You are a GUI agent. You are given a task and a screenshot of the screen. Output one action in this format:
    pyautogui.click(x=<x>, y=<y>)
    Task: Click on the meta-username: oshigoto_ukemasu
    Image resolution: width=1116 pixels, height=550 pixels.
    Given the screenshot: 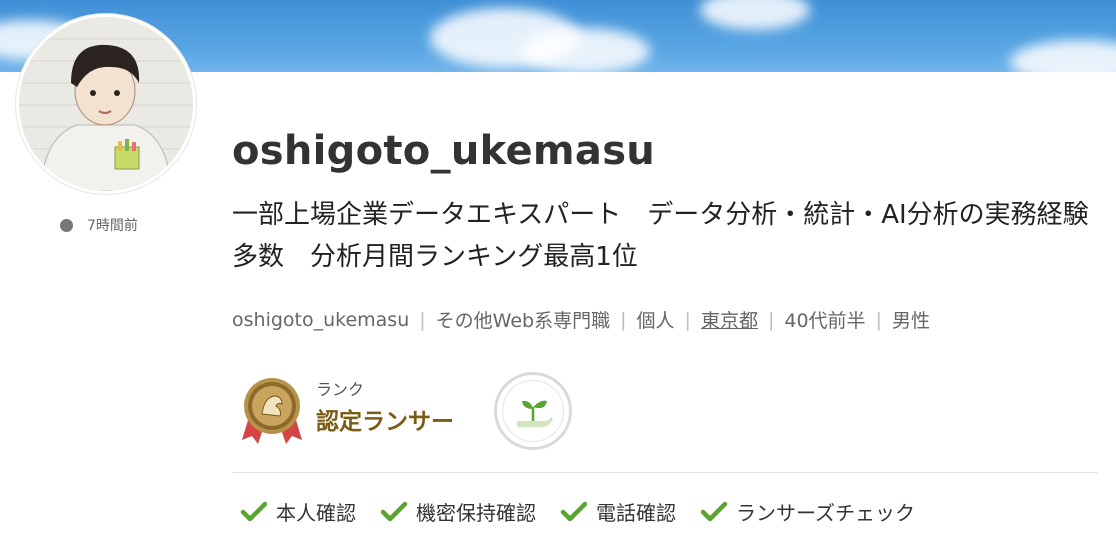 What is the action you would take?
    pyautogui.click(x=321, y=319)
    